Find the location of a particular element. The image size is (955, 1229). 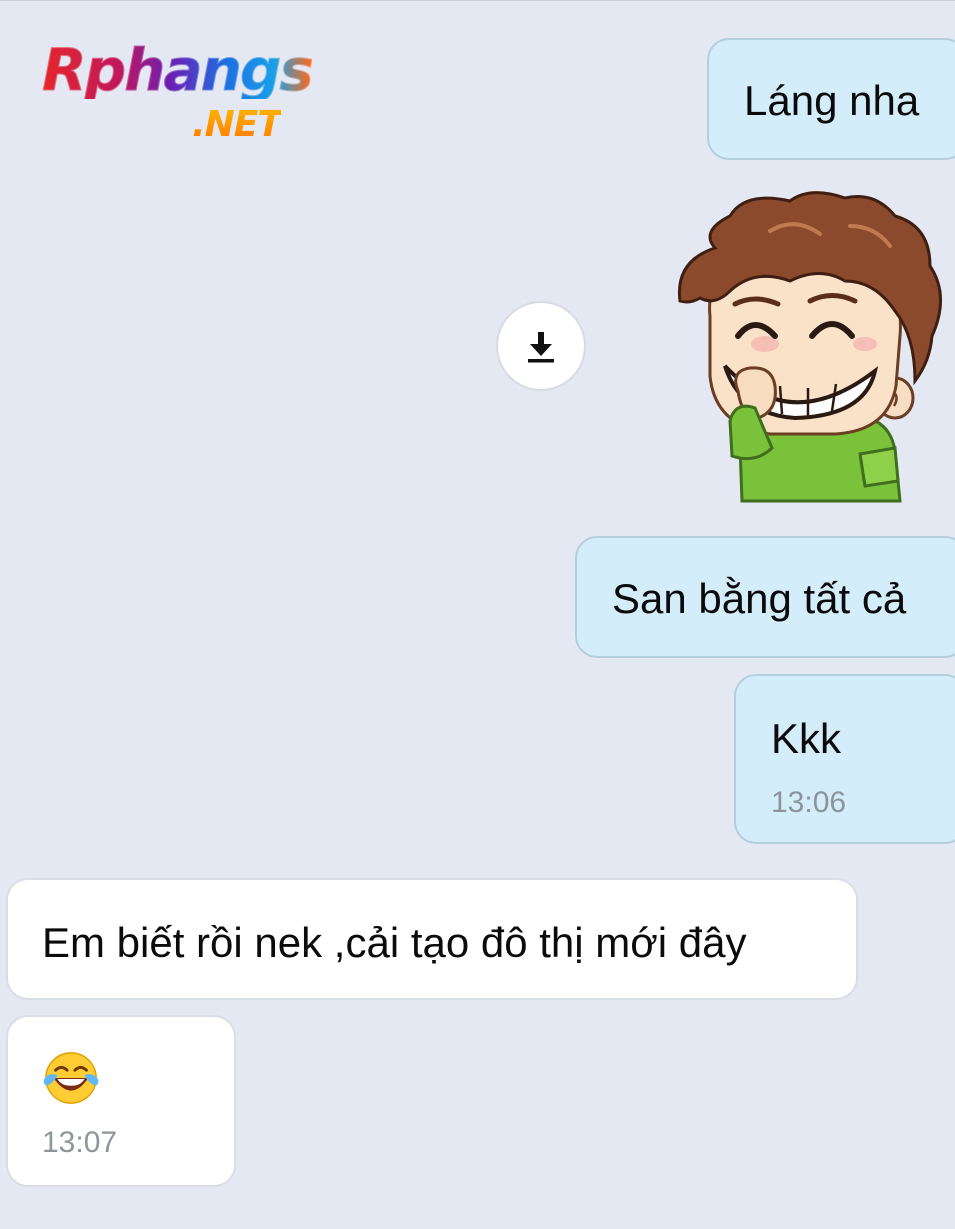

message-timestamp: 13:06 is located at coordinates (809, 802).